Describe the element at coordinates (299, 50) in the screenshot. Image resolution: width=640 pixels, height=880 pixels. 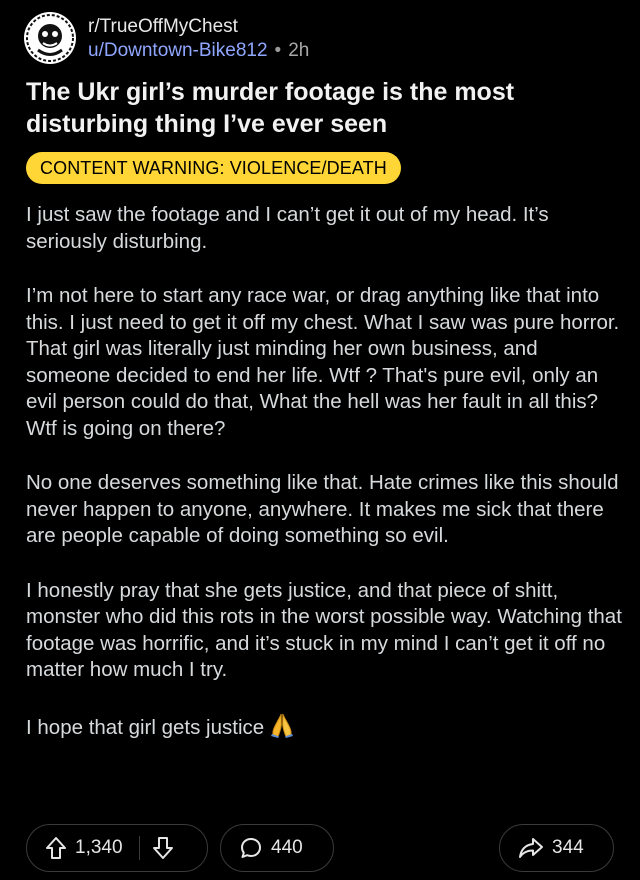
I see `post-time: 2h` at that location.